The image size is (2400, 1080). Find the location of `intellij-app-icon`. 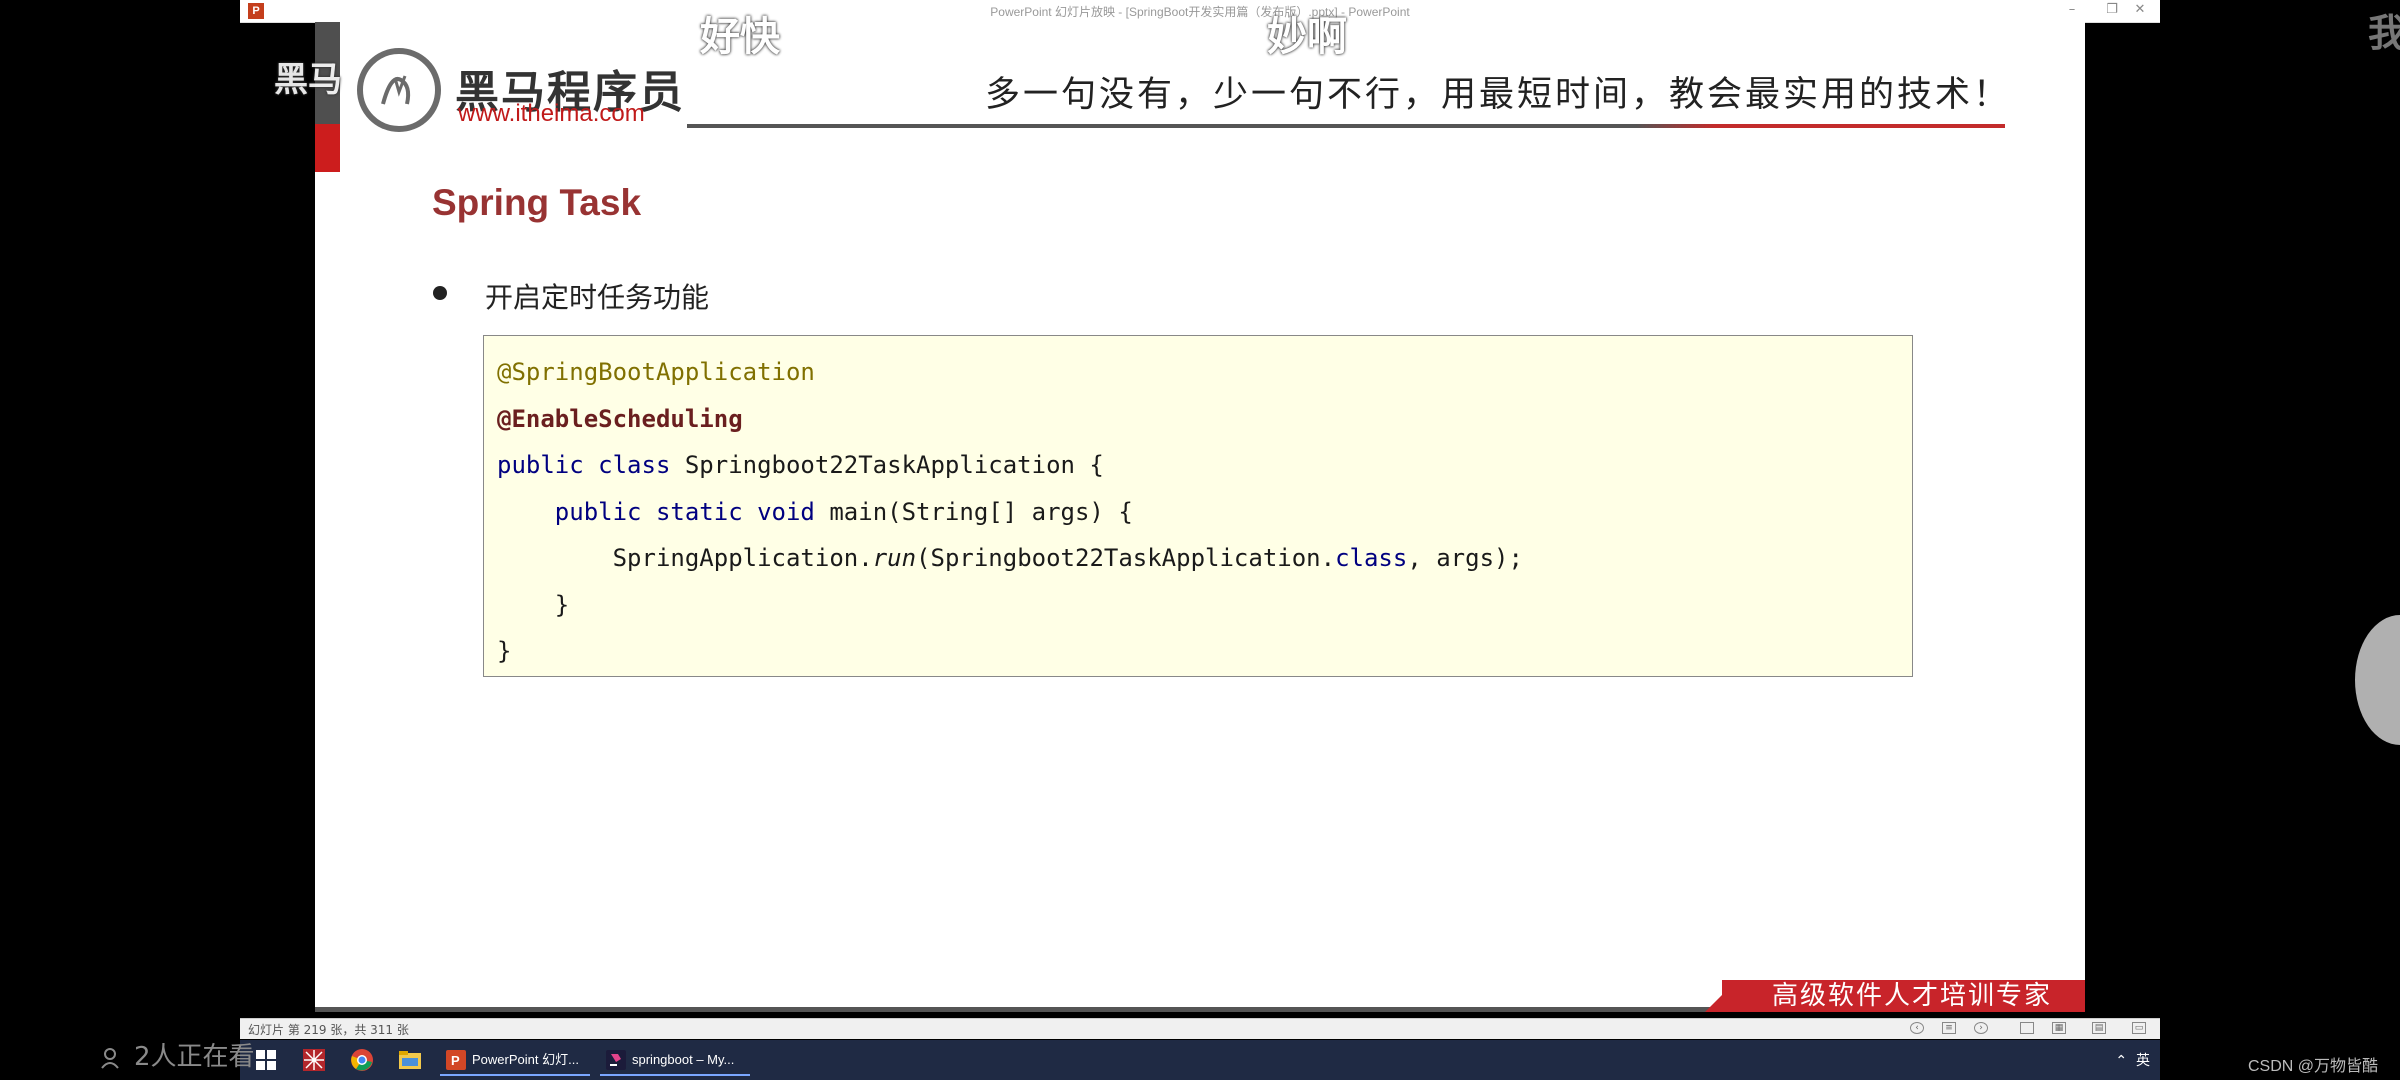

intellij-app-icon is located at coordinates (616, 1059).